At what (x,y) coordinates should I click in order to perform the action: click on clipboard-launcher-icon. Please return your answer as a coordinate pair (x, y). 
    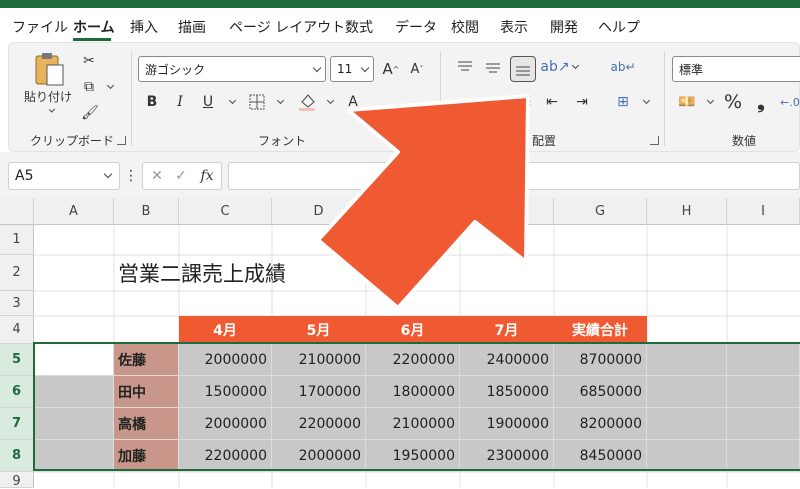
    Looking at the image, I should click on (121, 140).